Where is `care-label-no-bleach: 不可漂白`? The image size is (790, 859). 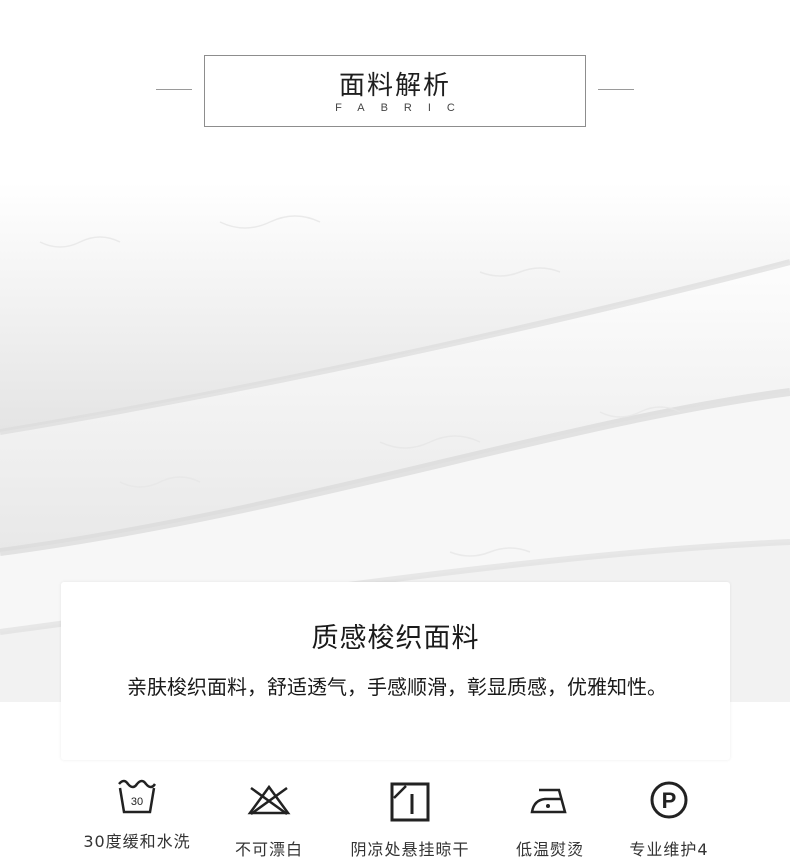
care-label-no-bleach: 不可漂白 is located at coordinates (268, 849).